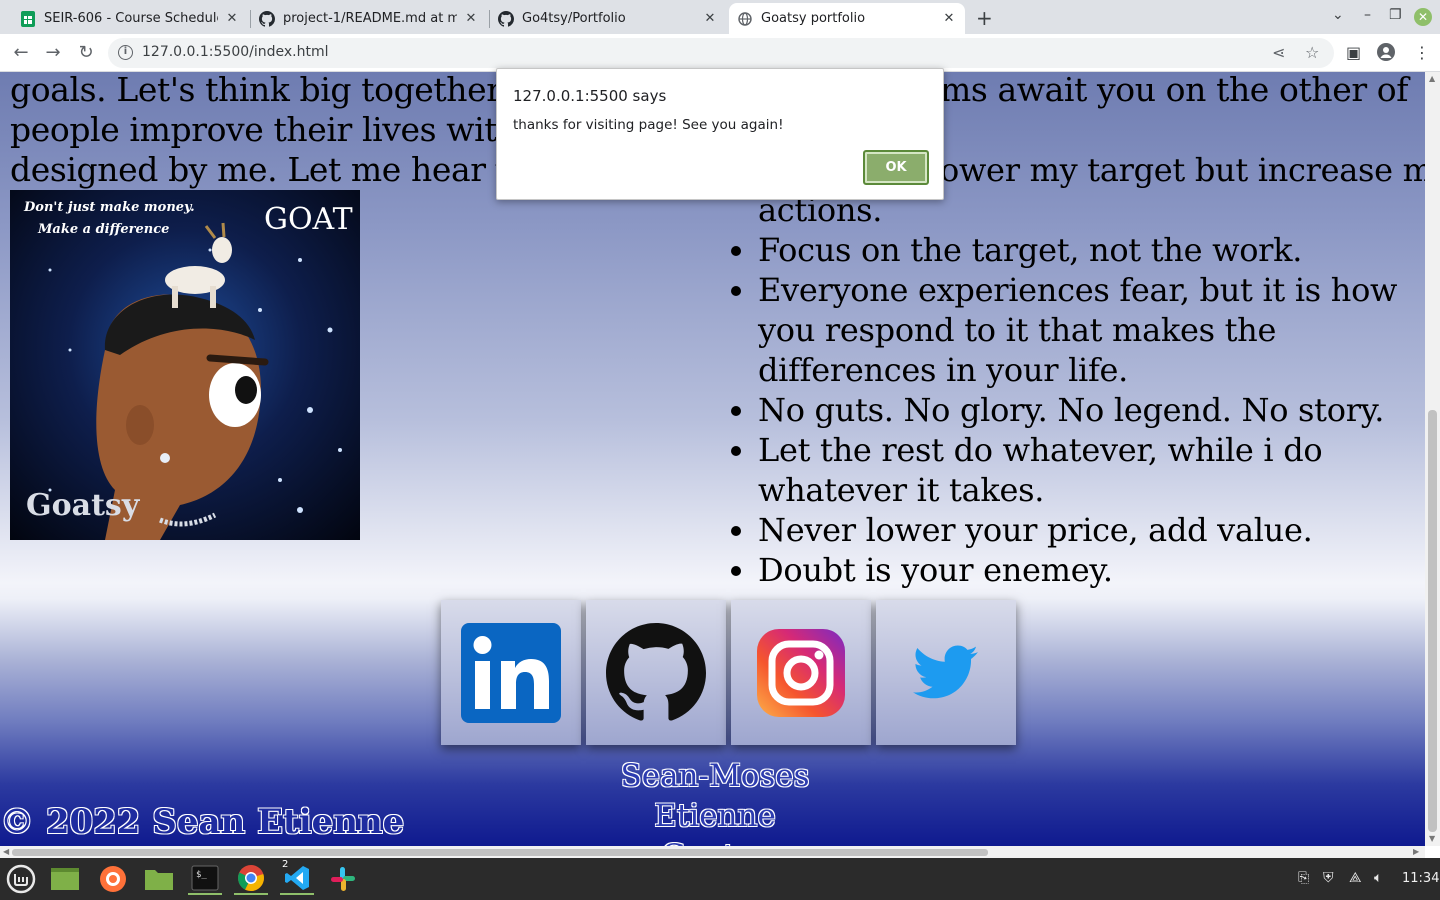 Image resolution: width=1440 pixels, height=900 pixels. Describe the element at coordinates (21, 52) in the screenshot. I see `back-icon: ←` at that location.